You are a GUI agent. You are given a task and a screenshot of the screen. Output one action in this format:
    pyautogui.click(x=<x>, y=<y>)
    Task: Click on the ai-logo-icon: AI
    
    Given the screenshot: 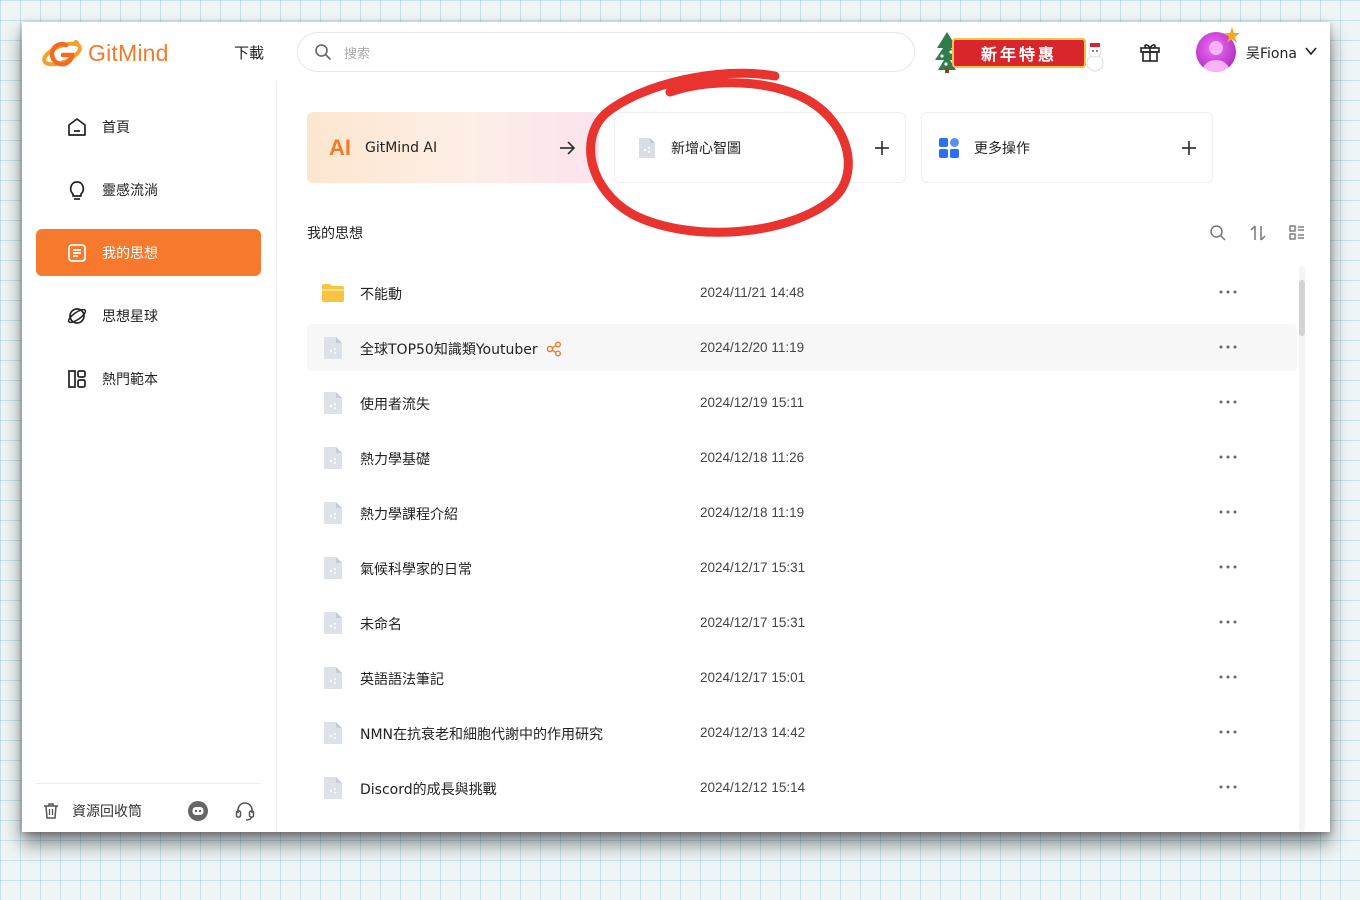 What is the action you would take?
    pyautogui.click(x=340, y=147)
    